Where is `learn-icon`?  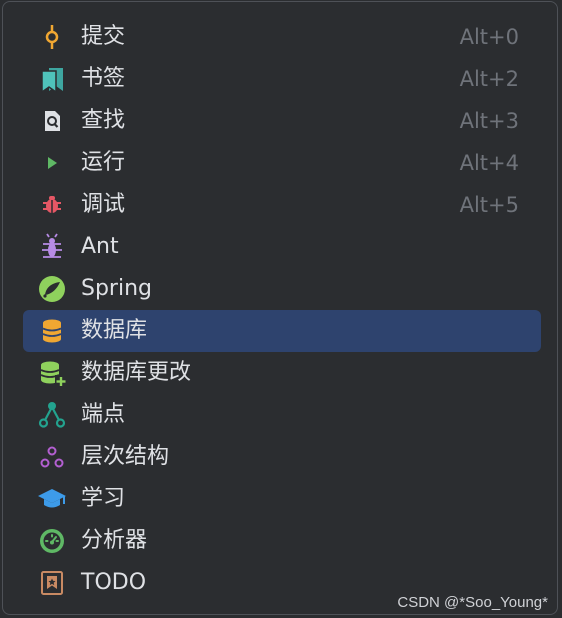 learn-icon is located at coordinates (52, 499).